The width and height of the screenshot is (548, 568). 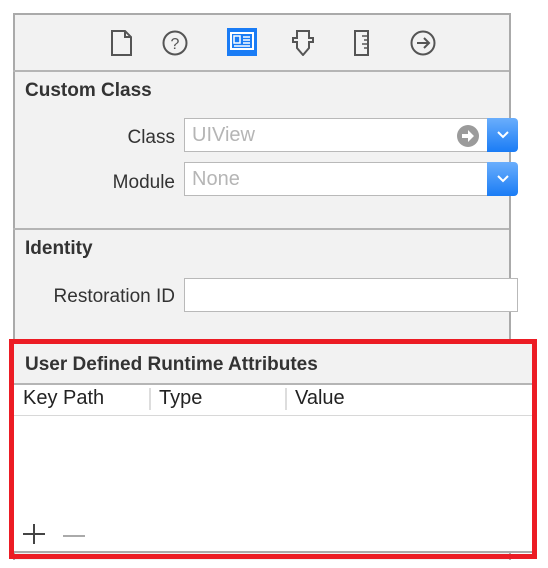 I want to click on class-label: Class, so click(x=151, y=137).